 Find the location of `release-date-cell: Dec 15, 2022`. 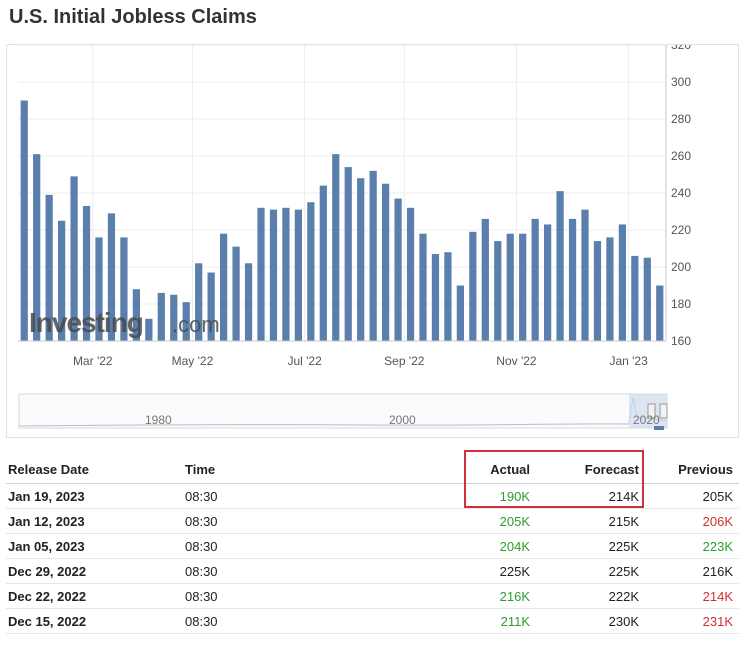

release-date-cell: Dec 15, 2022 is located at coordinates (95, 621).